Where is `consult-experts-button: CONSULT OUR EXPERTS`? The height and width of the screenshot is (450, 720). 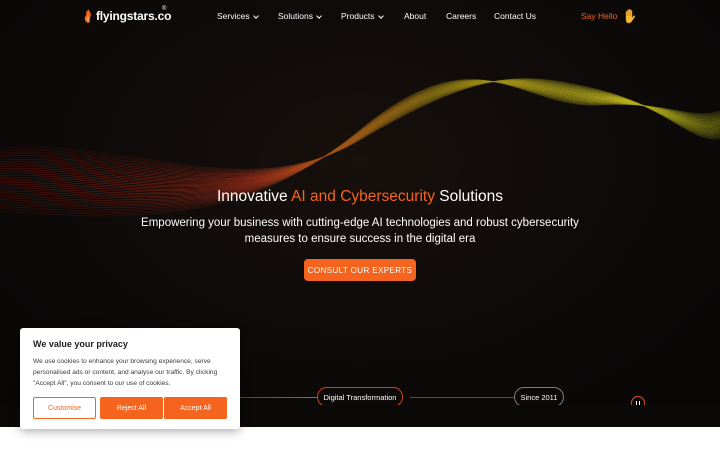 consult-experts-button: CONSULT OUR EXPERTS is located at coordinates (360, 270).